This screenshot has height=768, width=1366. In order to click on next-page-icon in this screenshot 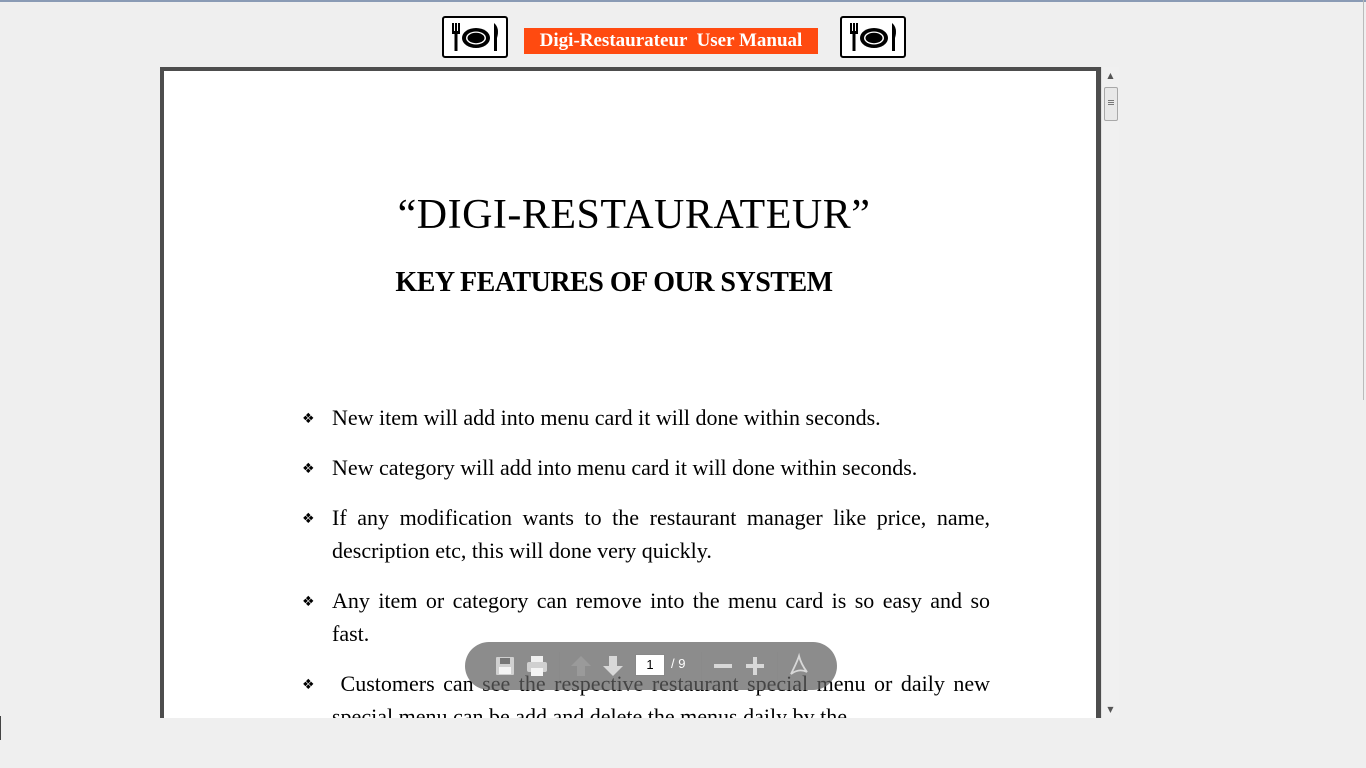, I will do `click(613, 666)`.